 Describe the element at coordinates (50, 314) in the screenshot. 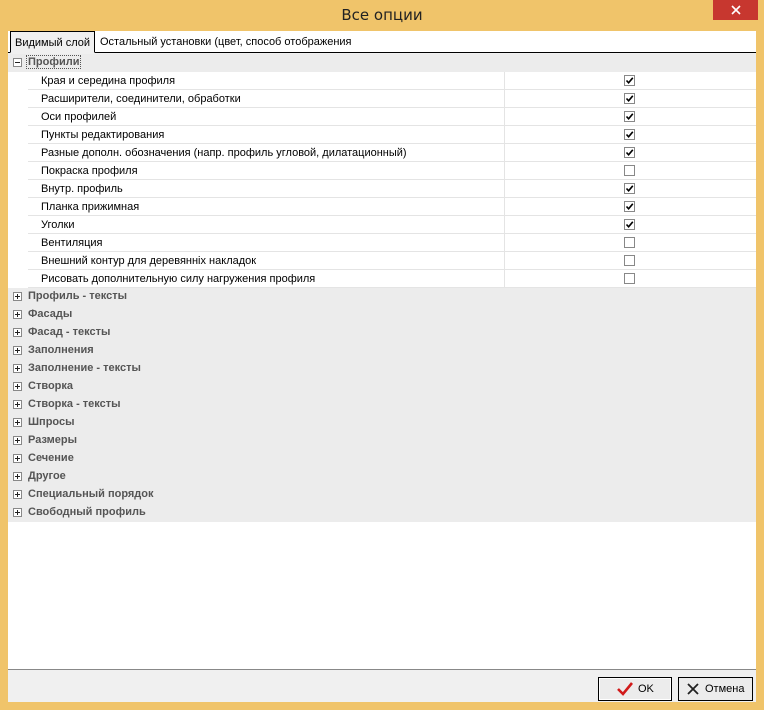

I see `tree-group-label: Фасады` at that location.